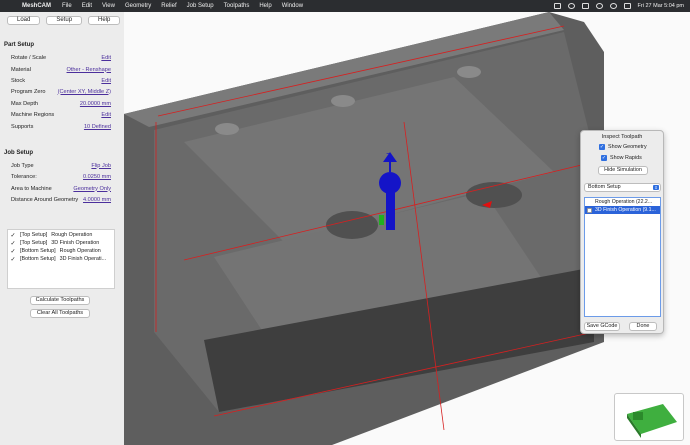  I want to click on control-center-icon, so click(627, 6).